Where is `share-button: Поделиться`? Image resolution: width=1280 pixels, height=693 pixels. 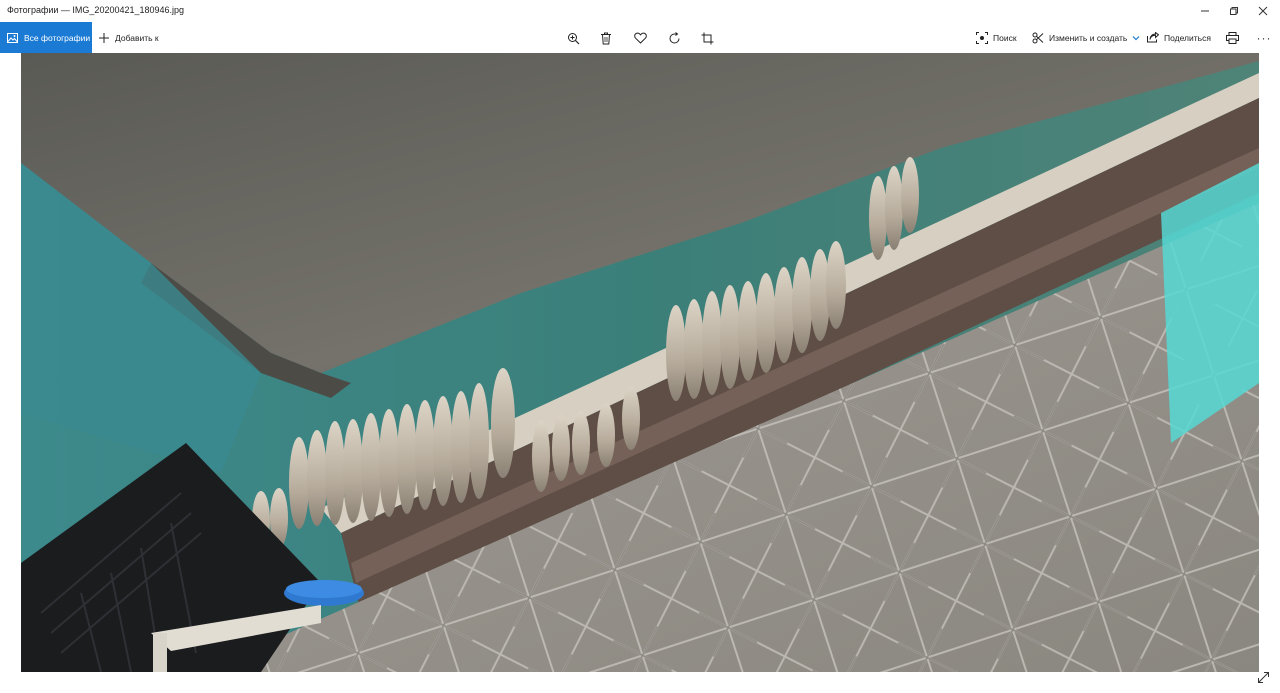
share-button: Поделиться is located at coordinates (1179, 37).